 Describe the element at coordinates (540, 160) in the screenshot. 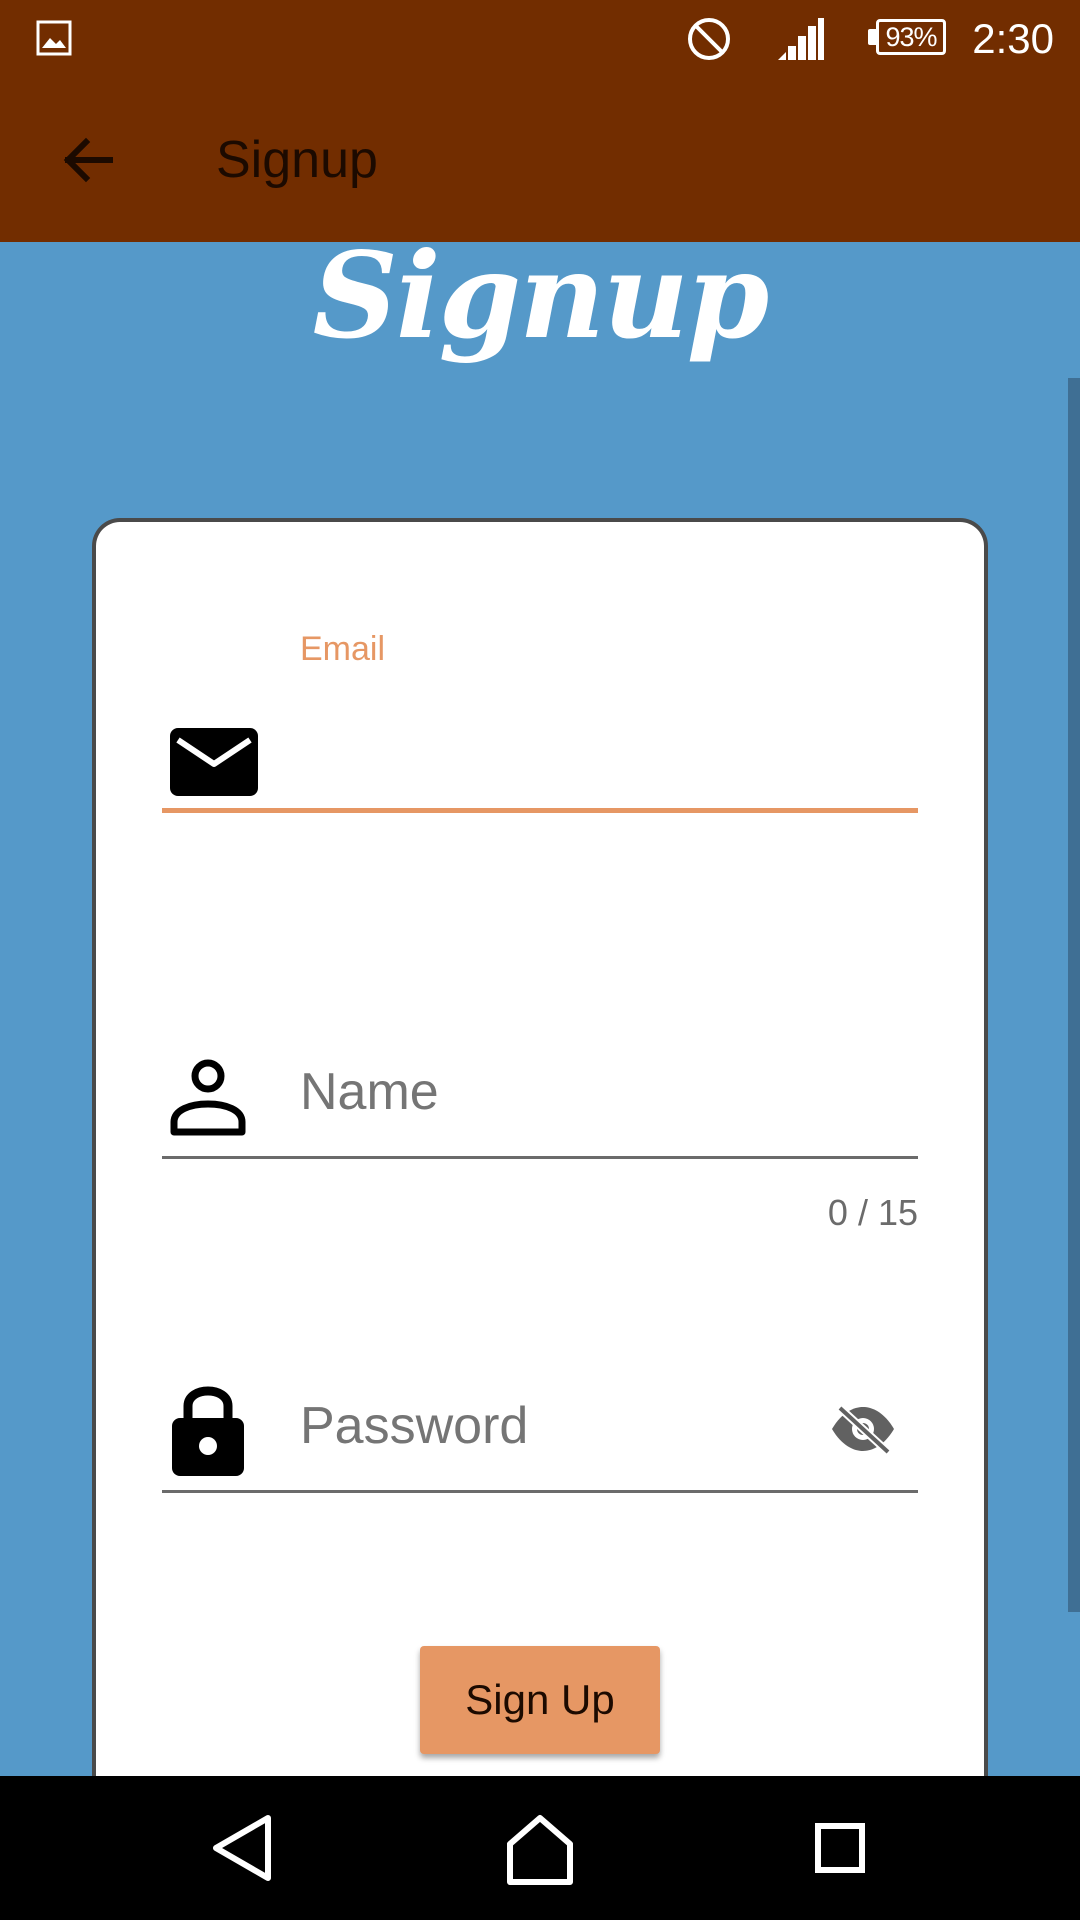

I see `app-bar: Signup` at that location.